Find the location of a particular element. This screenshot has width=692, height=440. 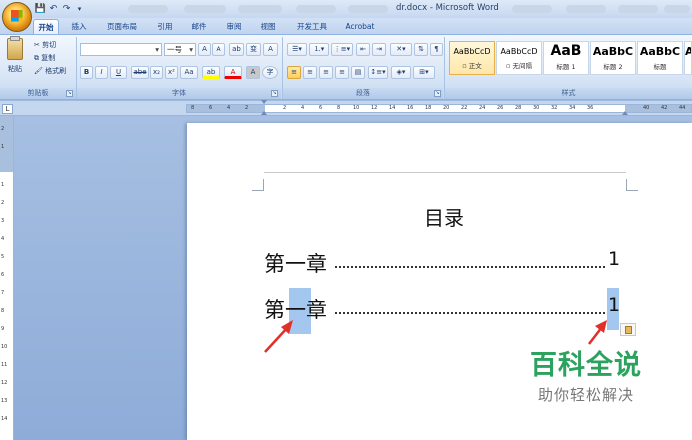

increase-indent-button: ⇥ is located at coordinates (379, 49).